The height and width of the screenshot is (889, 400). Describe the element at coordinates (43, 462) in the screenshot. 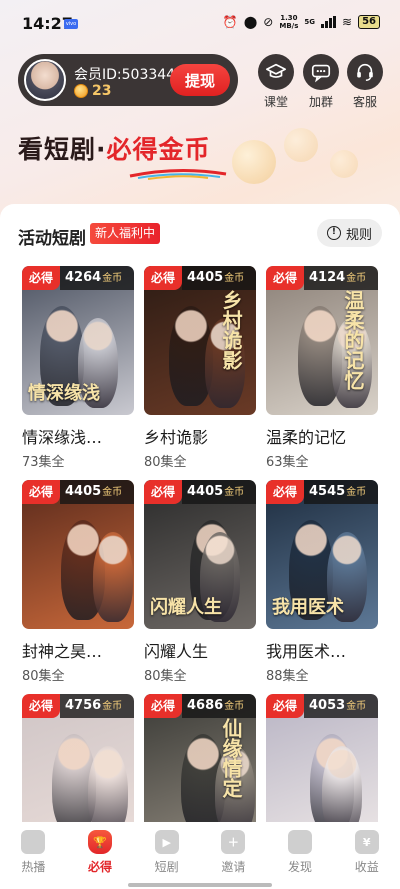

I see `drama-episodes: 73集全` at that location.